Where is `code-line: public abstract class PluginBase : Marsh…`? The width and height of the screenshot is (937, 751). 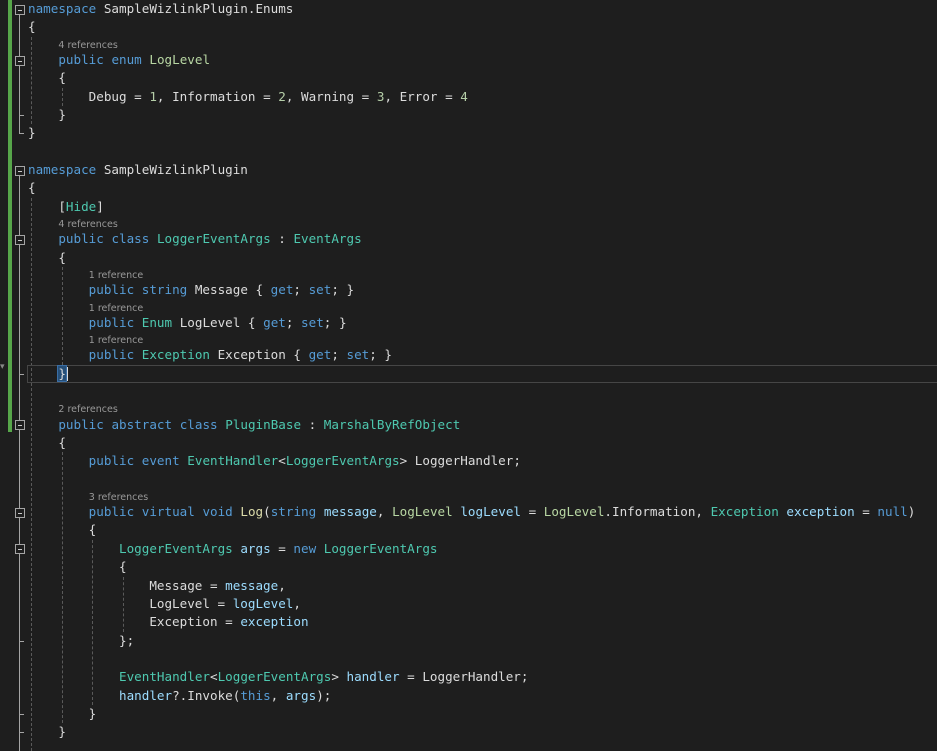 code-line: public abstract class PluginBase : Marsh… is located at coordinates (482, 425).